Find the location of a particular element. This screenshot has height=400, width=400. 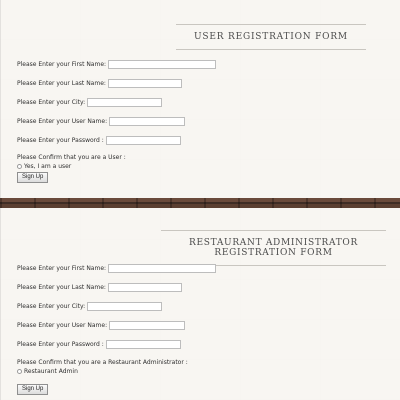

user-radio-row: Yes, I am a user is located at coordinates (44, 166).